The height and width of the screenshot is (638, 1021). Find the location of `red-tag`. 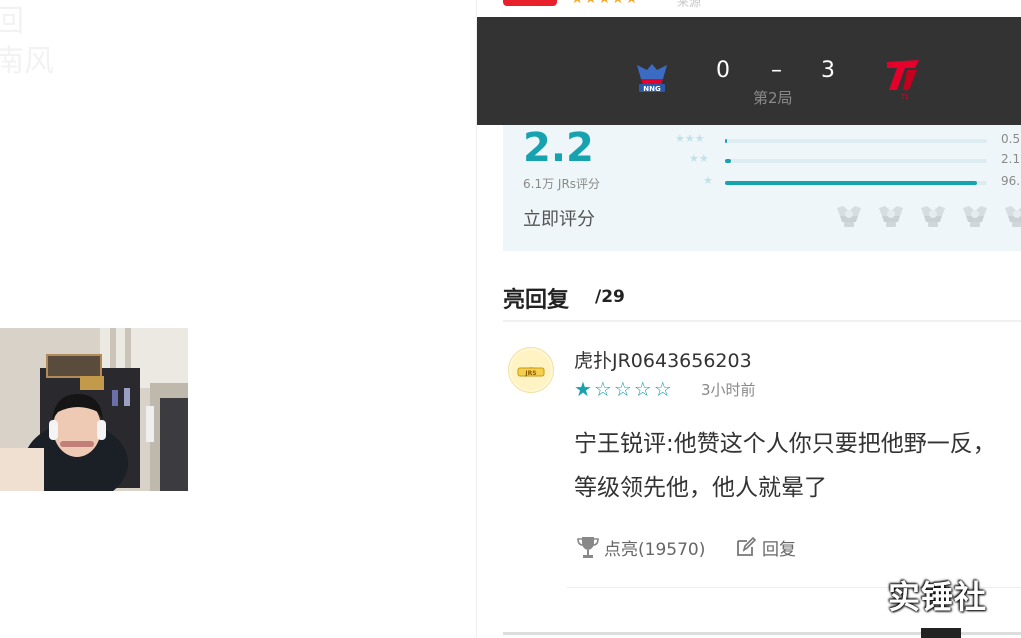

red-tag is located at coordinates (530, 3).